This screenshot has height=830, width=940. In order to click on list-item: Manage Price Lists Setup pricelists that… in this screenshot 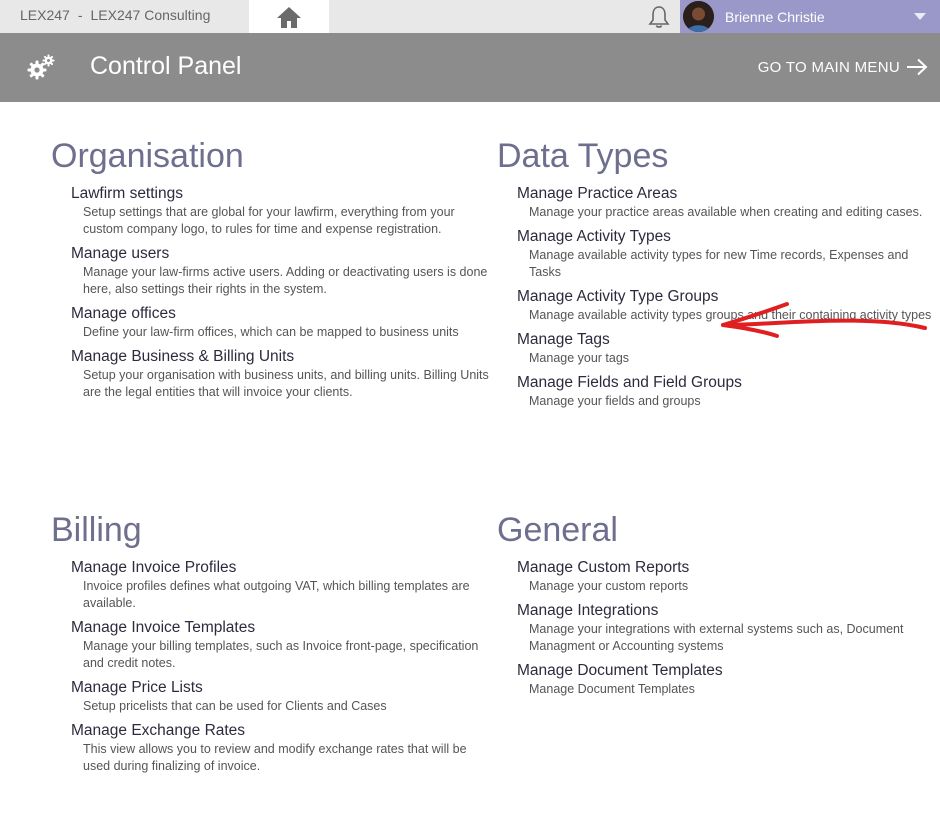, I will do `click(281, 696)`.